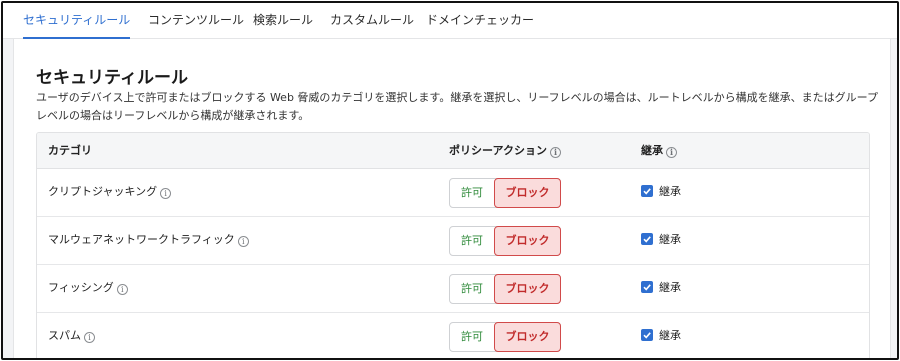 The image size is (900, 361). I want to click on category-name: マルウェアネットワークトラフィック i, so click(148, 241).